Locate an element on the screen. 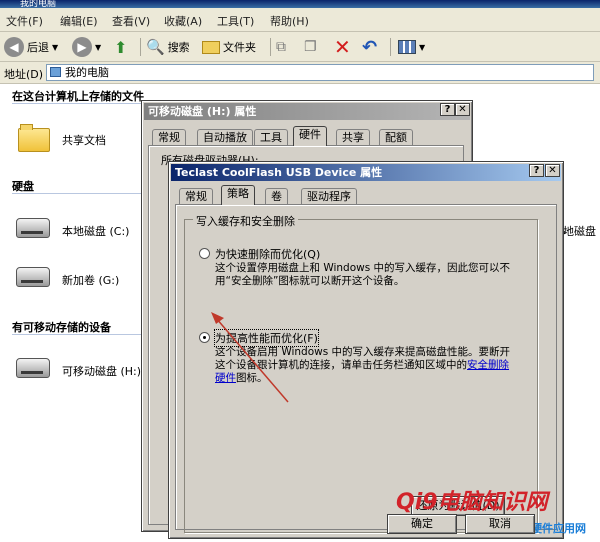 Image resolution: width=600 pixels, height=542 pixels. annotation-arrow-head is located at coordinates (217, 318).